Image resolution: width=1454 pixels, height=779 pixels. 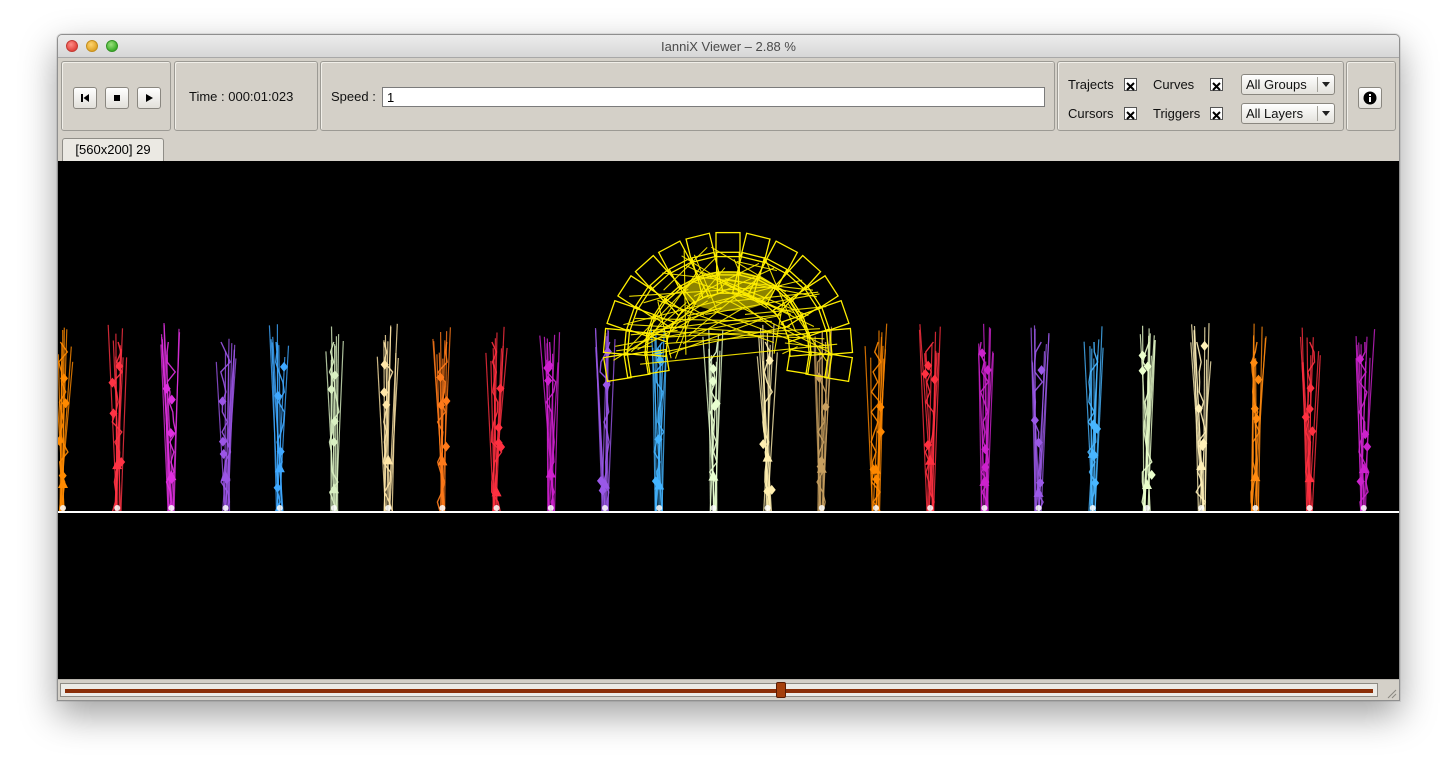 What do you see at coordinates (353, 96) in the screenshot?
I see `speed-label: Speed :` at bounding box center [353, 96].